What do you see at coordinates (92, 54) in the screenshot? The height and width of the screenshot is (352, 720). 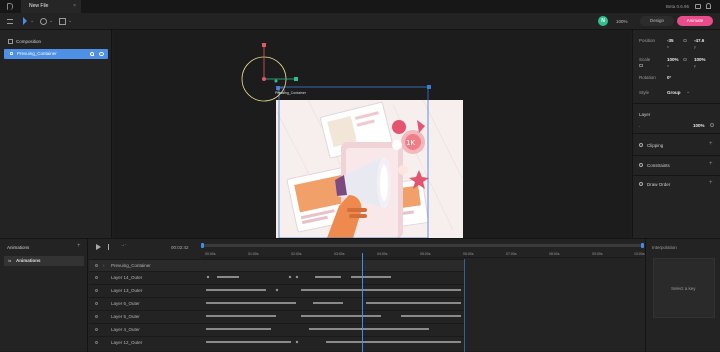 I see `anchor-icon` at bounding box center [92, 54].